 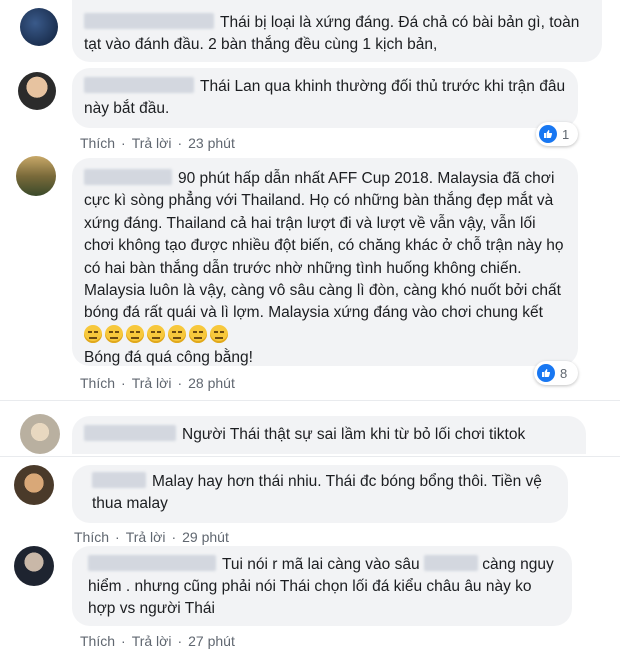 I want to click on redacted-word, so click(x=450, y=563).